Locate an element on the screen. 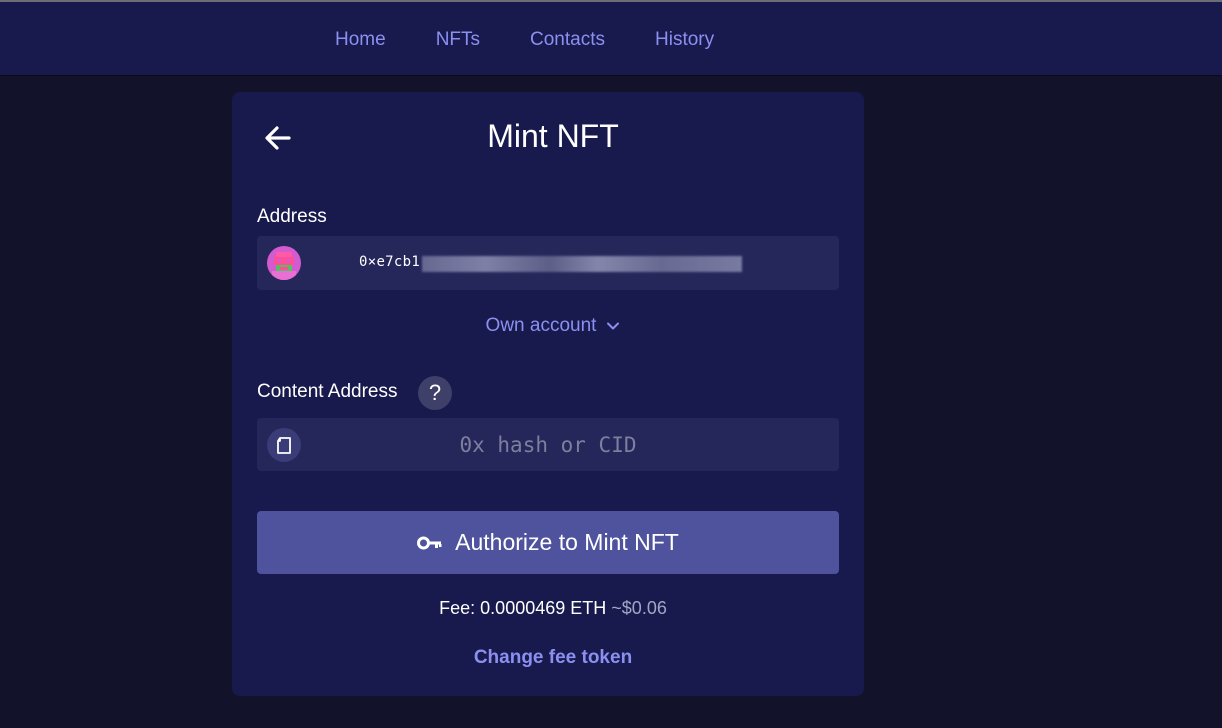  page-title: Mint NFT is located at coordinates (553, 136).